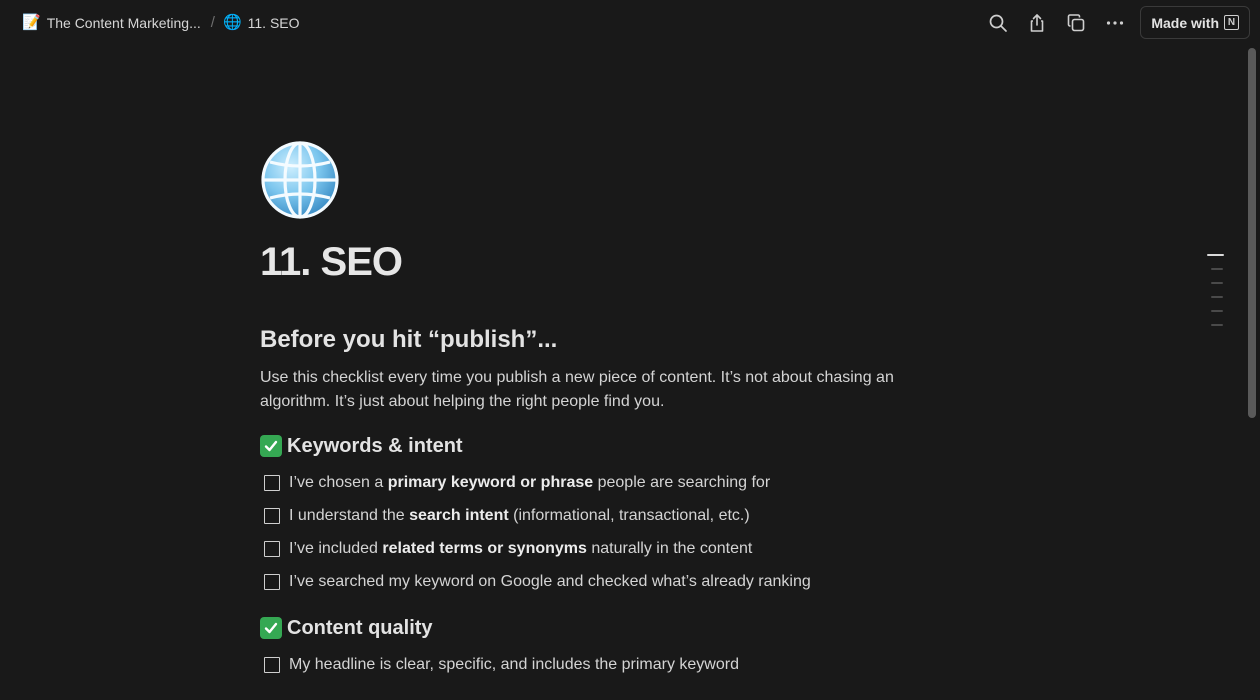 Image resolution: width=1260 pixels, height=700 pixels. What do you see at coordinates (1215, 255) in the screenshot?
I see `toc-mark-active` at bounding box center [1215, 255].